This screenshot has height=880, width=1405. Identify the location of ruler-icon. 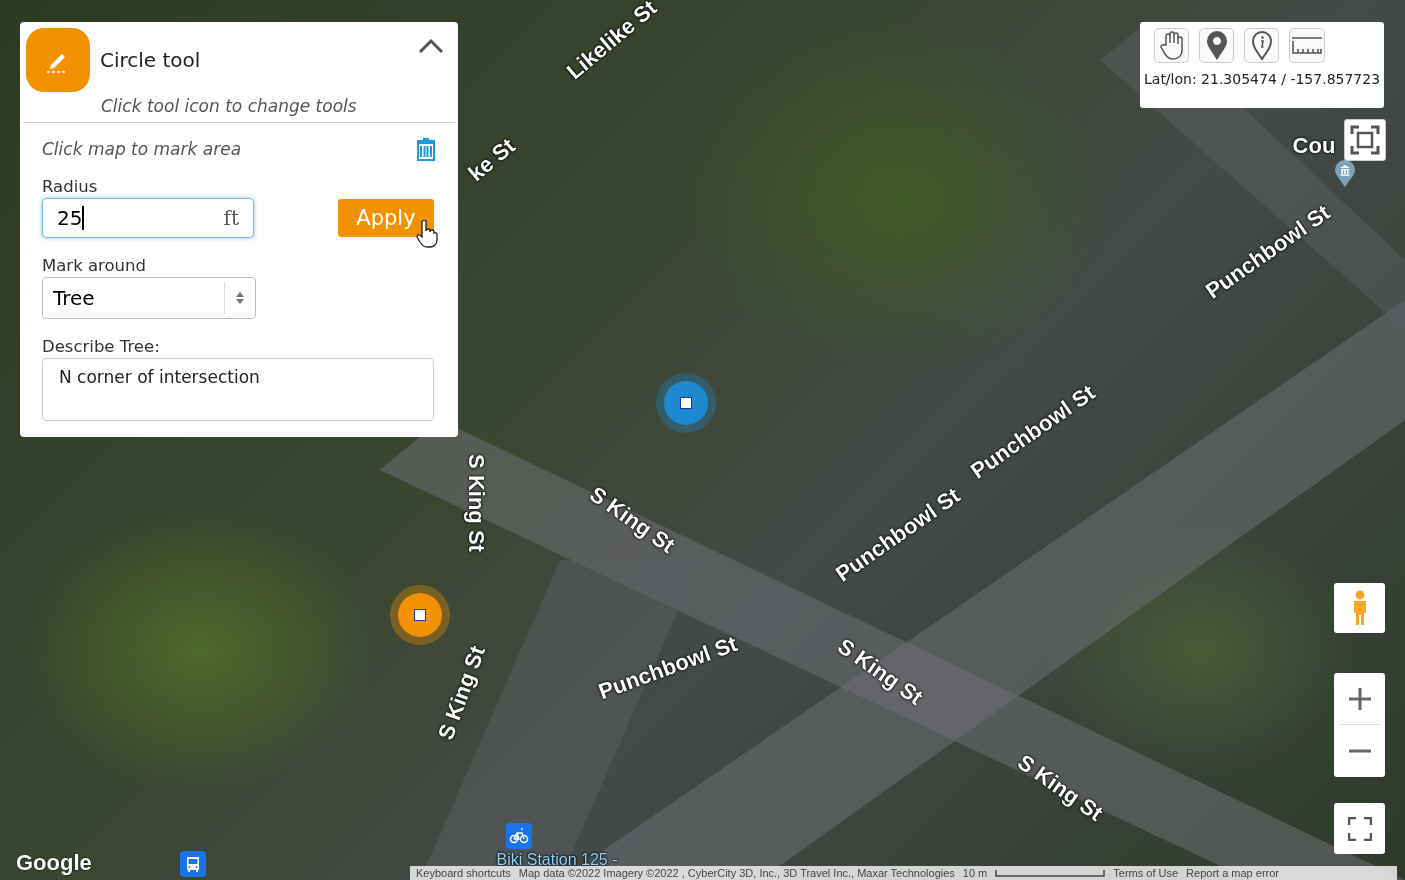
(1307, 45).